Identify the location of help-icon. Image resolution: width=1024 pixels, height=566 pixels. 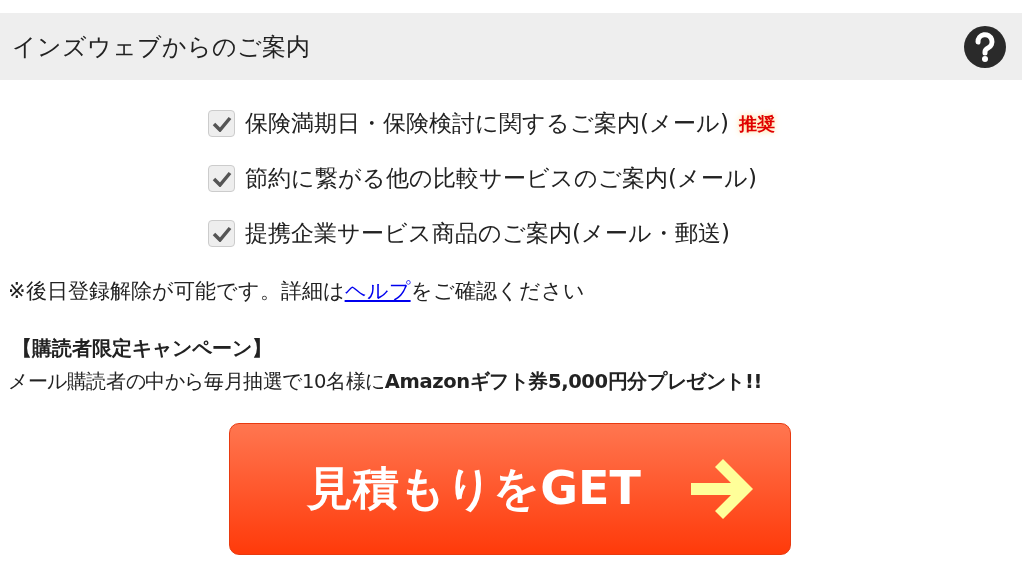
(985, 46).